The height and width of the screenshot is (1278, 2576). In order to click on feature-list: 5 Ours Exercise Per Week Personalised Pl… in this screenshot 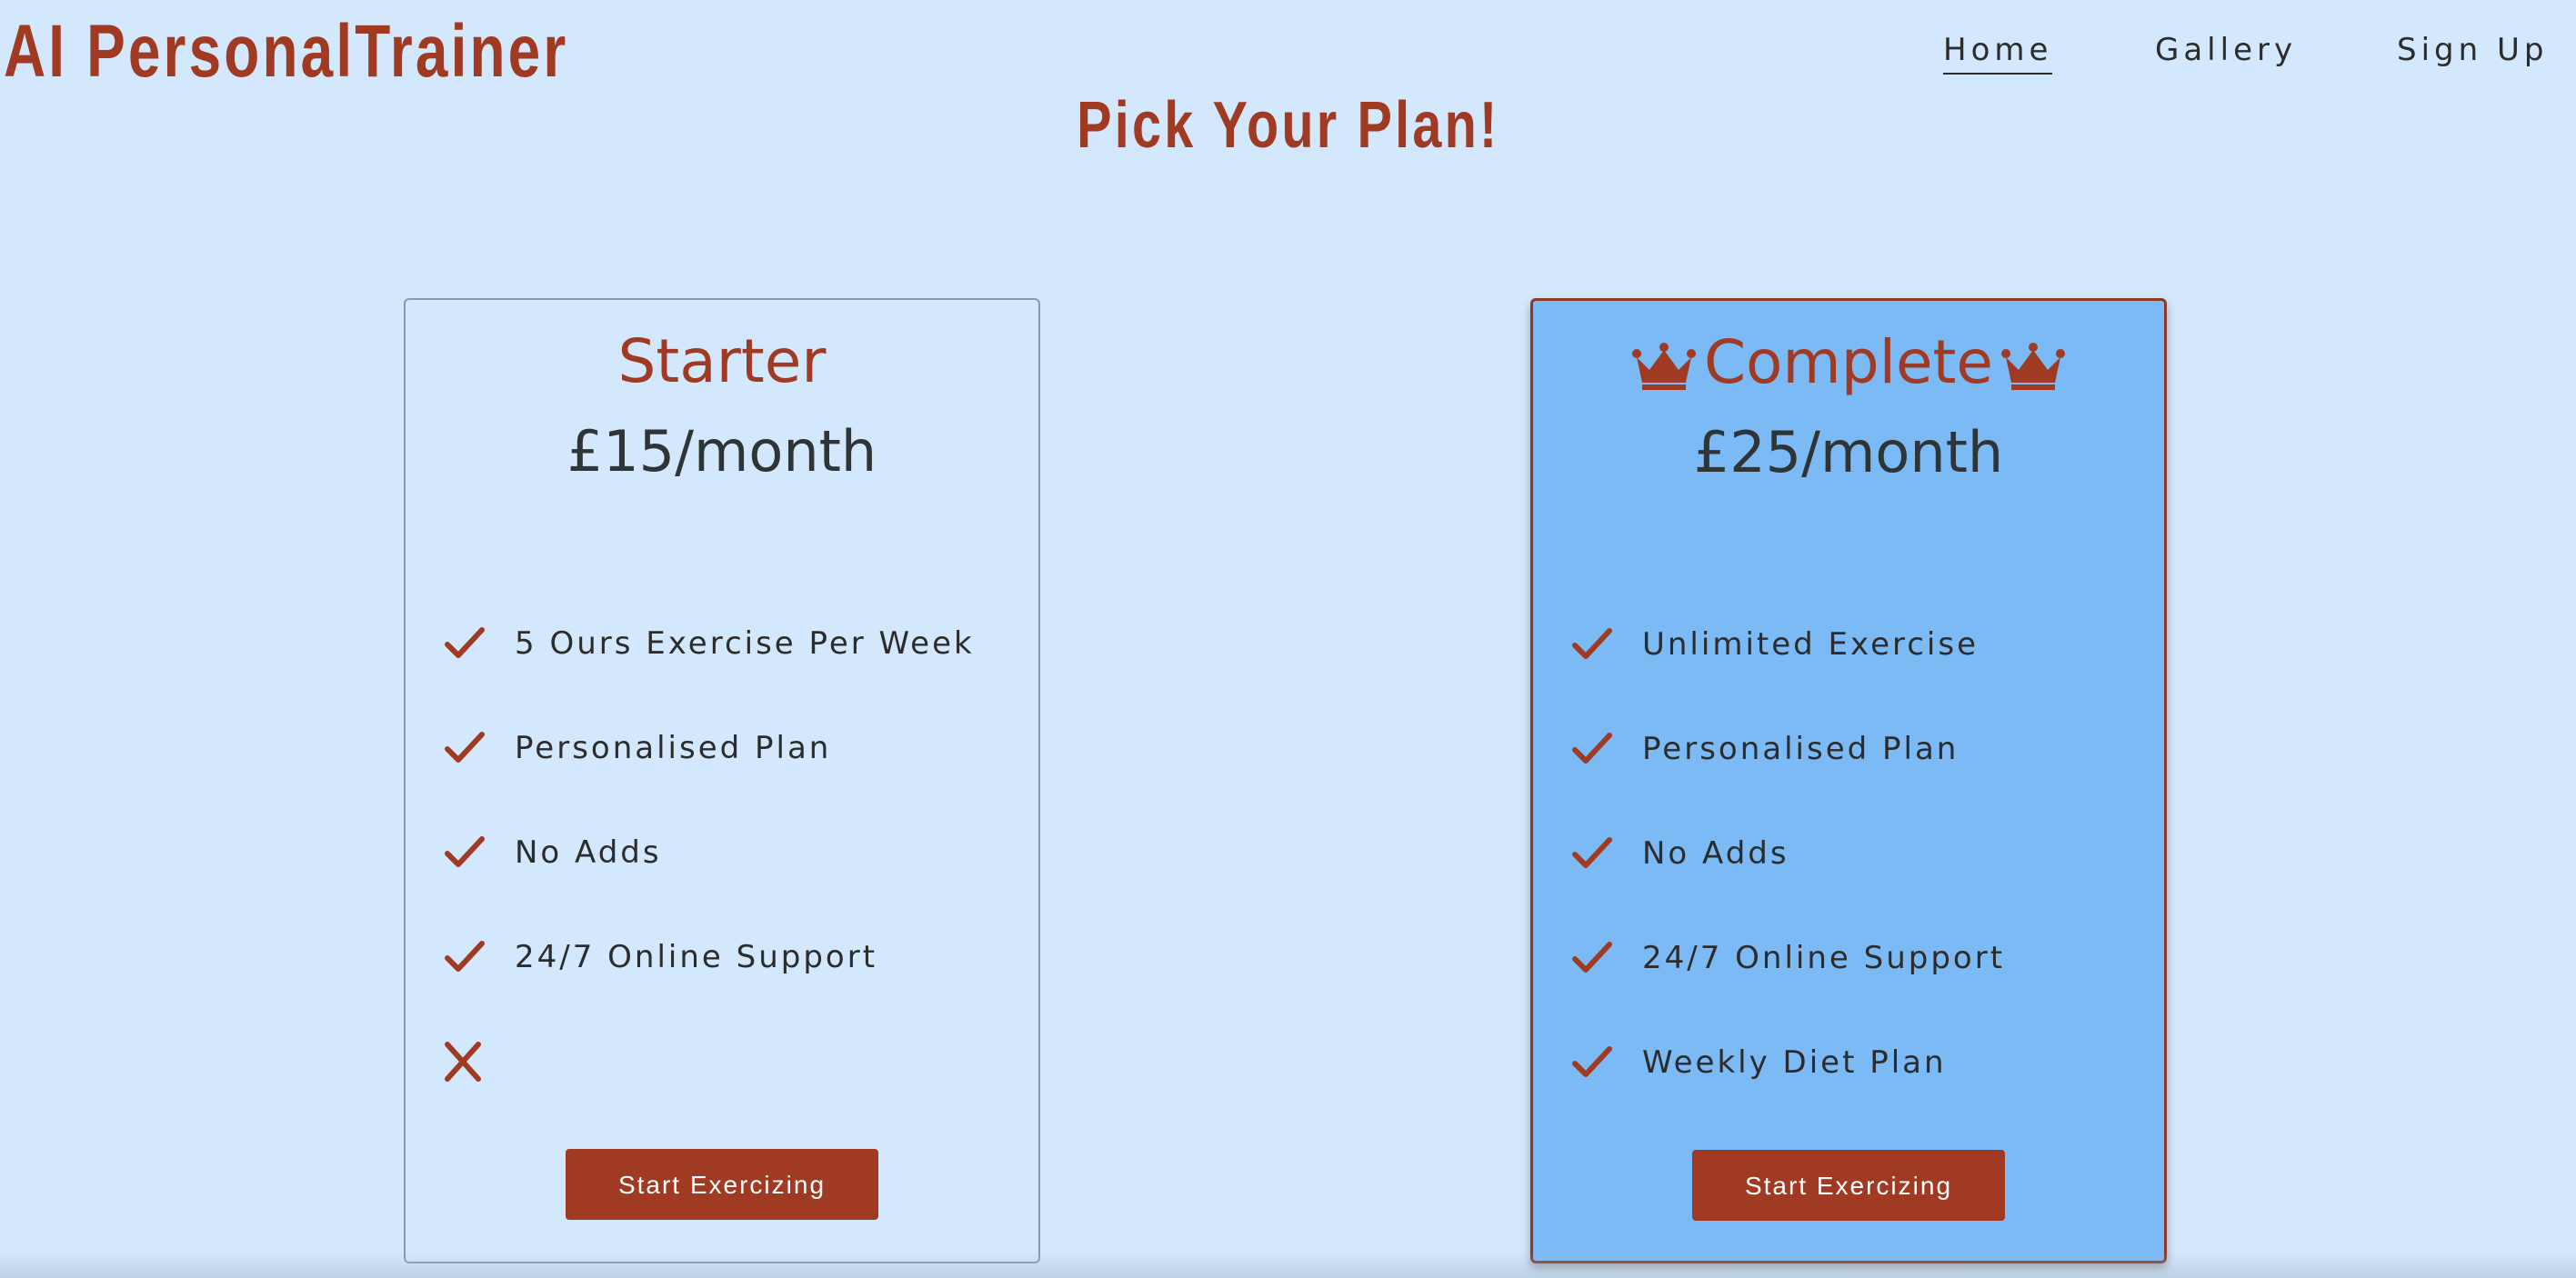, I will do `click(731, 852)`.